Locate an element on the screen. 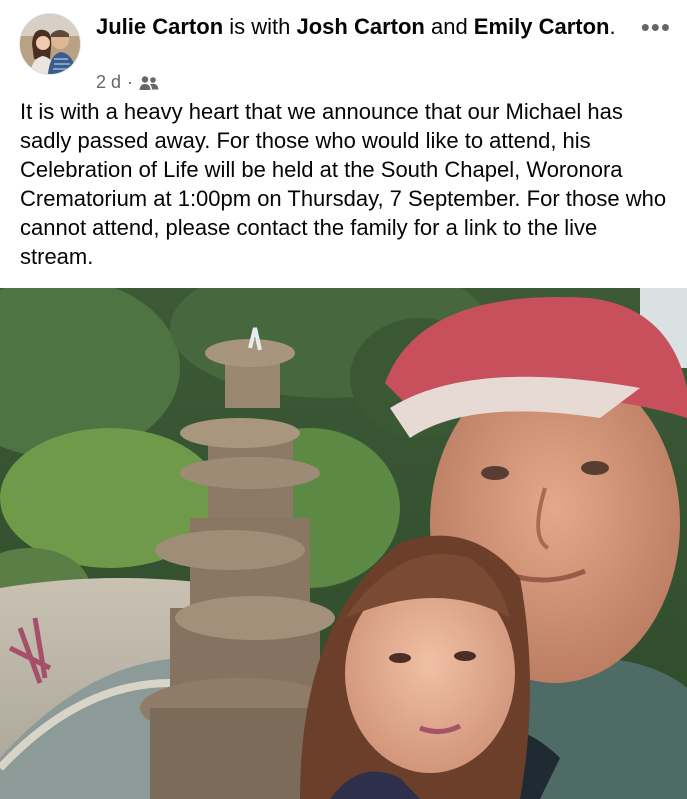 The image size is (687, 799). author-name: Julie Carton is located at coordinates (159, 26).